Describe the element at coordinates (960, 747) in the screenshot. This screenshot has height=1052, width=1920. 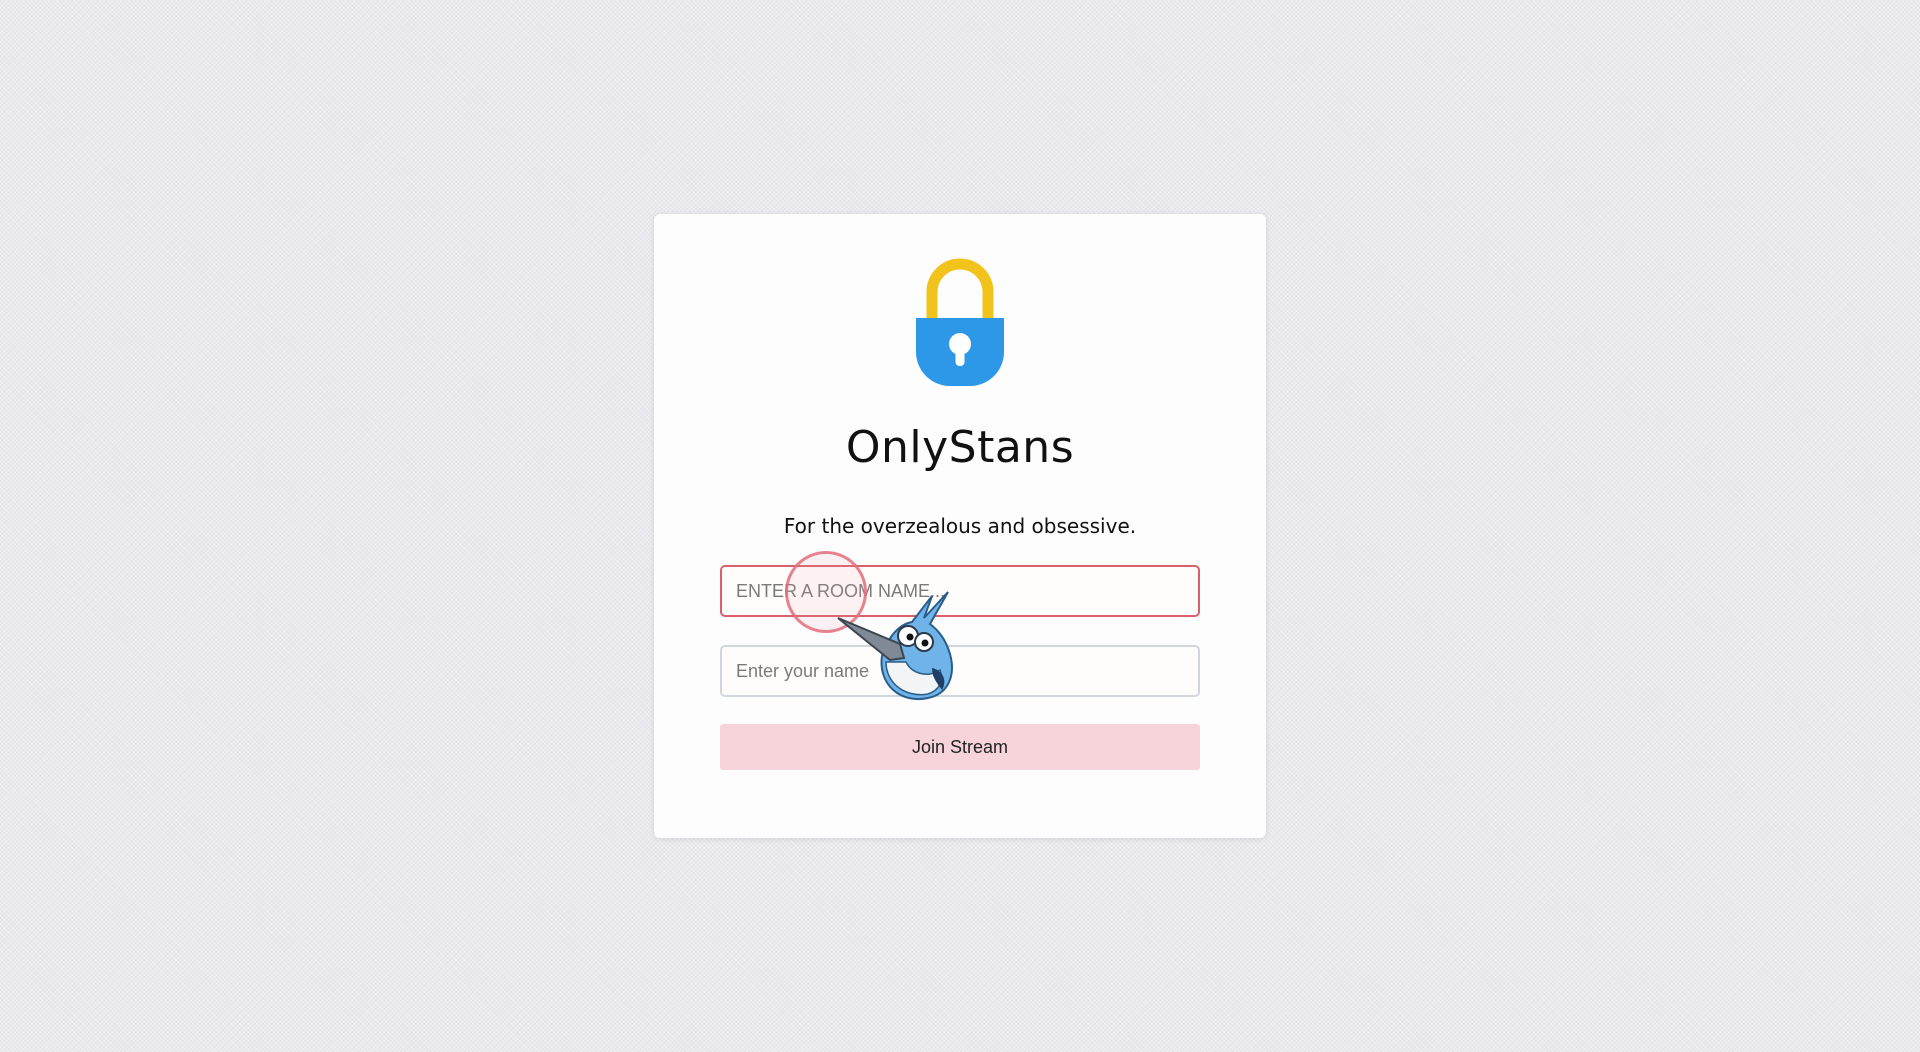
I see `join-stream-button: Join Stream` at that location.